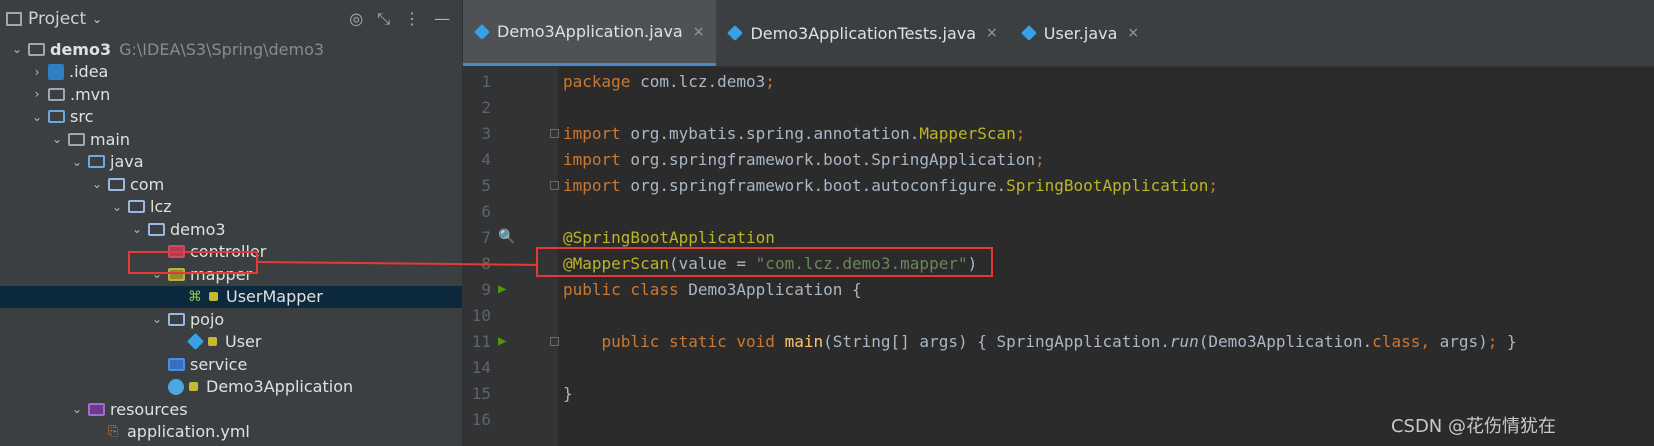 The width and height of the screenshot is (1654, 446). What do you see at coordinates (1058, 212) in the screenshot?
I see `code-line: 6` at bounding box center [1058, 212].